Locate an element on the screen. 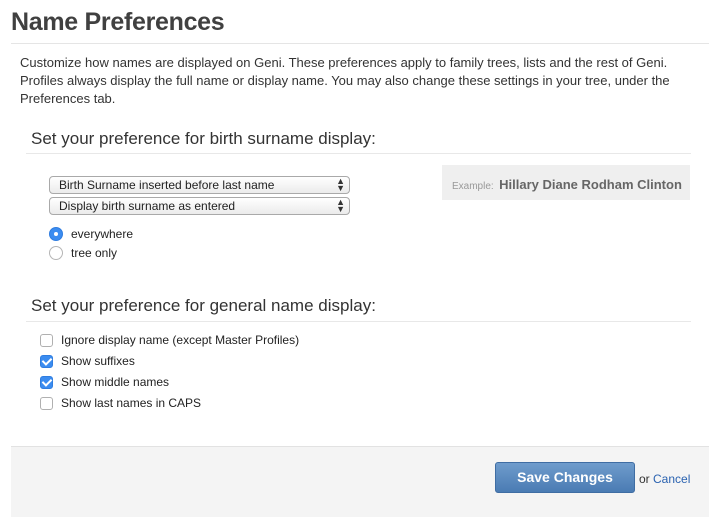 This screenshot has height=517, width=720. cancel-link: Cancel is located at coordinates (671, 479).